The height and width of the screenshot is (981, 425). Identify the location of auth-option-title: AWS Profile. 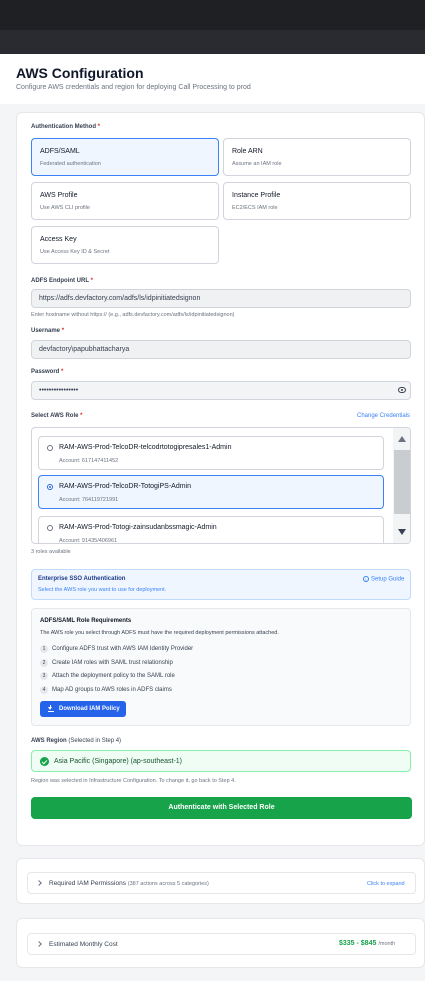
(59, 195).